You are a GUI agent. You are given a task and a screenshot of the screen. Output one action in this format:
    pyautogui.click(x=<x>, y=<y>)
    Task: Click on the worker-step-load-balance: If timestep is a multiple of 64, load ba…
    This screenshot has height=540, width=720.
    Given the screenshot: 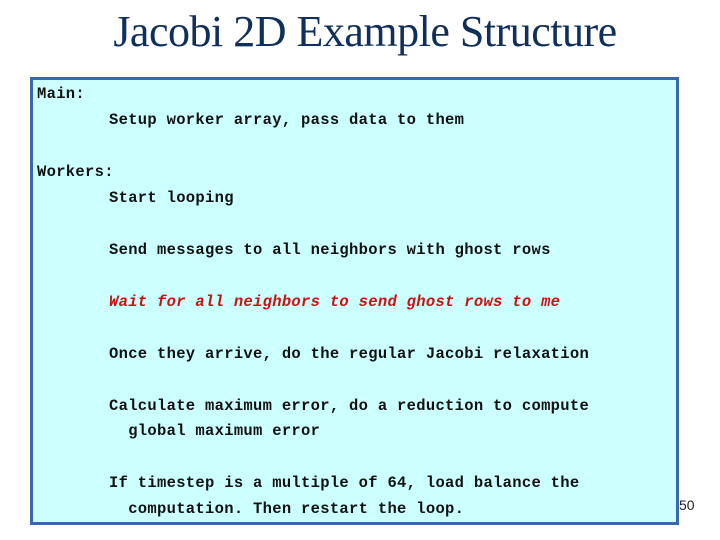 What is the action you would take?
    pyautogui.click(x=344, y=483)
    